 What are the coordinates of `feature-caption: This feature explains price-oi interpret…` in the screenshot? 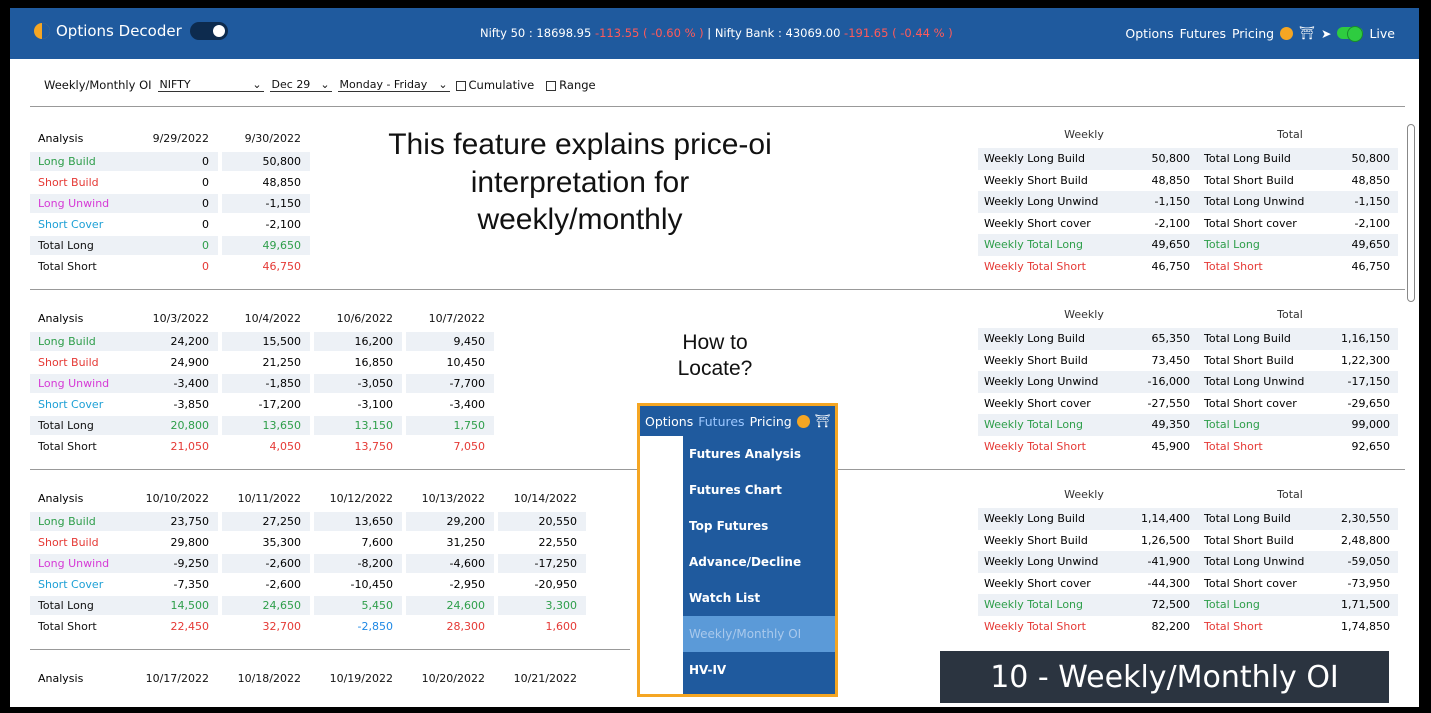 It's located at (580, 182).